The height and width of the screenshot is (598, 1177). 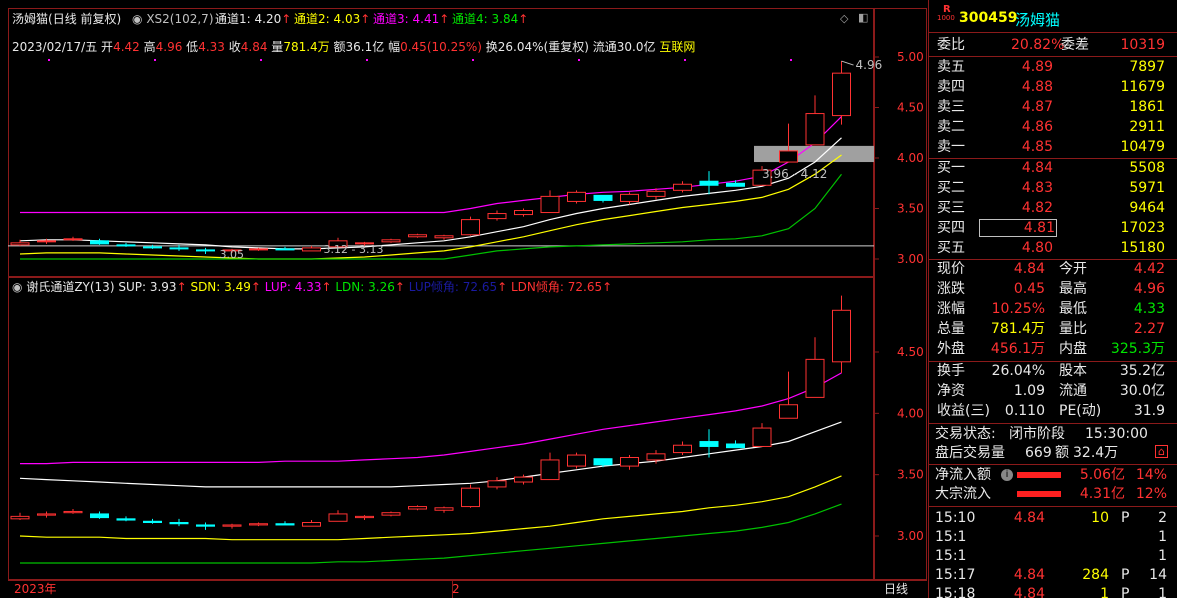 I want to click on netflow-row: 净流入额 i 5.06亿 14%, so click(x=1051, y=475).